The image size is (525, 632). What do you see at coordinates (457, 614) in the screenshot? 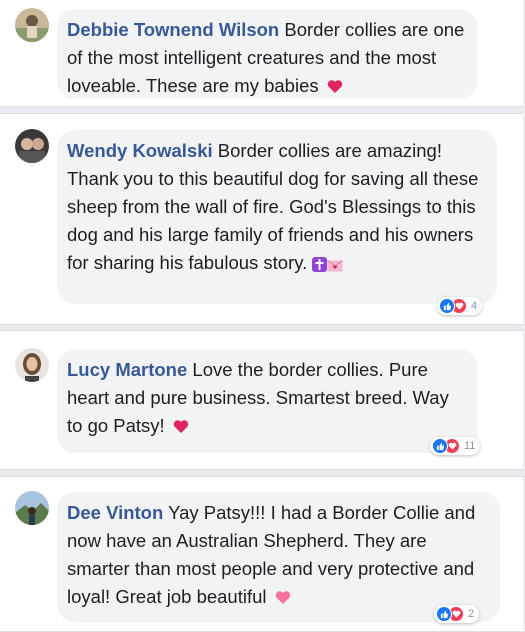
I see `reaction-summary: 2` at bounding box center [457, 614].